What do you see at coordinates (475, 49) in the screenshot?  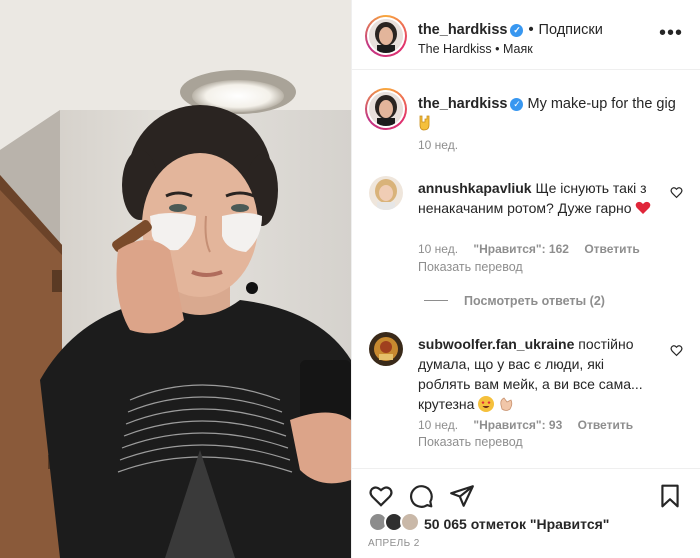 I see `audio-subtitle: The Hardkiss • Маяк` at bounding box center [475, 49].